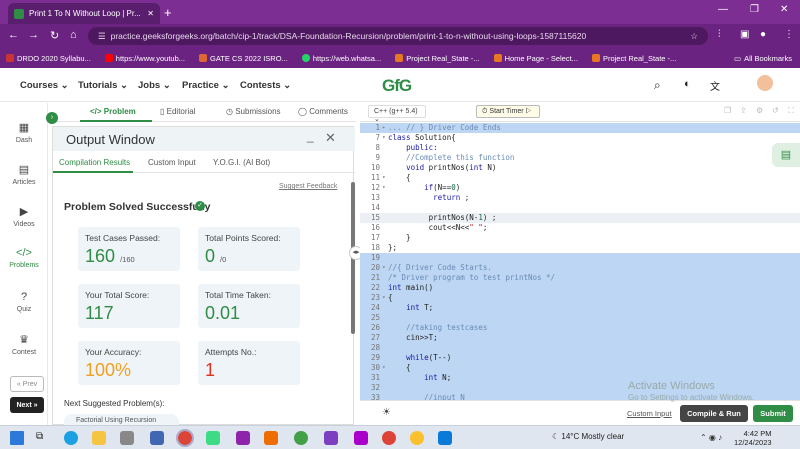 The width and height of the screenshot is (800, 449). Describe the element at coordinates (94, 162) in the screenshot. I see `tab-compilation-results: Compilation Results` at that location.